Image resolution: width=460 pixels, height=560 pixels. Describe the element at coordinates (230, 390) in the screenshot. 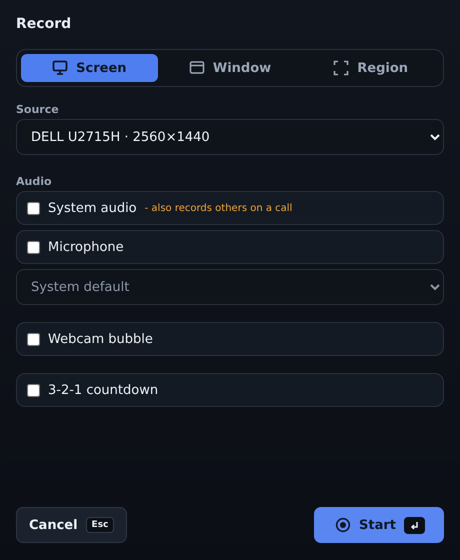

I see `option-row: 3-2-1 countdown` at that location.